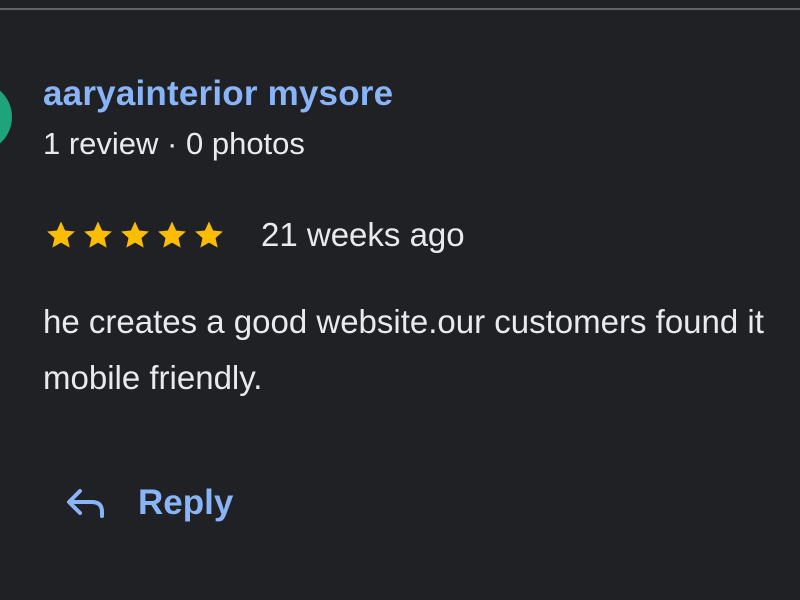 The height and width of the screenshot is (600, 800). What do you see at coordinates (363, 234) in the screenshot?
I see `review-time: 21 weeks ago` at bounding box center [363, 234].